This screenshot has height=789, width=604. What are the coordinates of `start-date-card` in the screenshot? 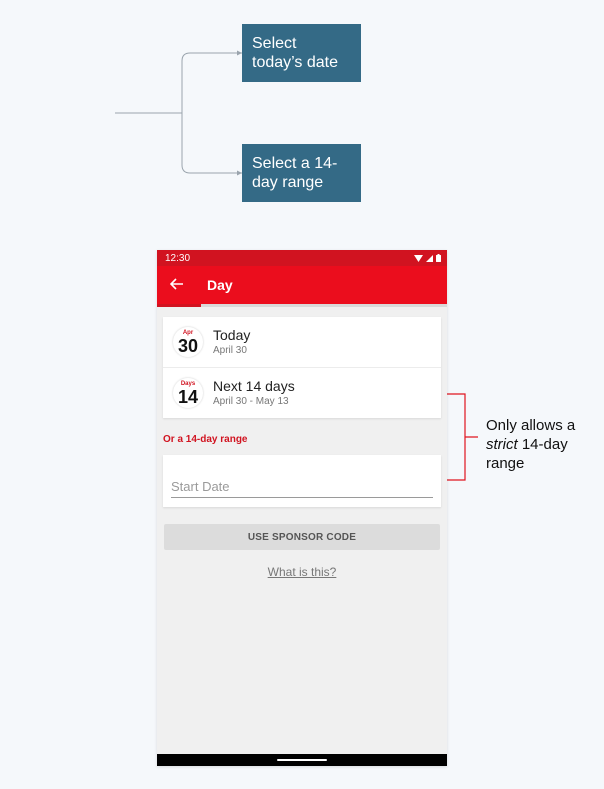 It's located at (302, 481).